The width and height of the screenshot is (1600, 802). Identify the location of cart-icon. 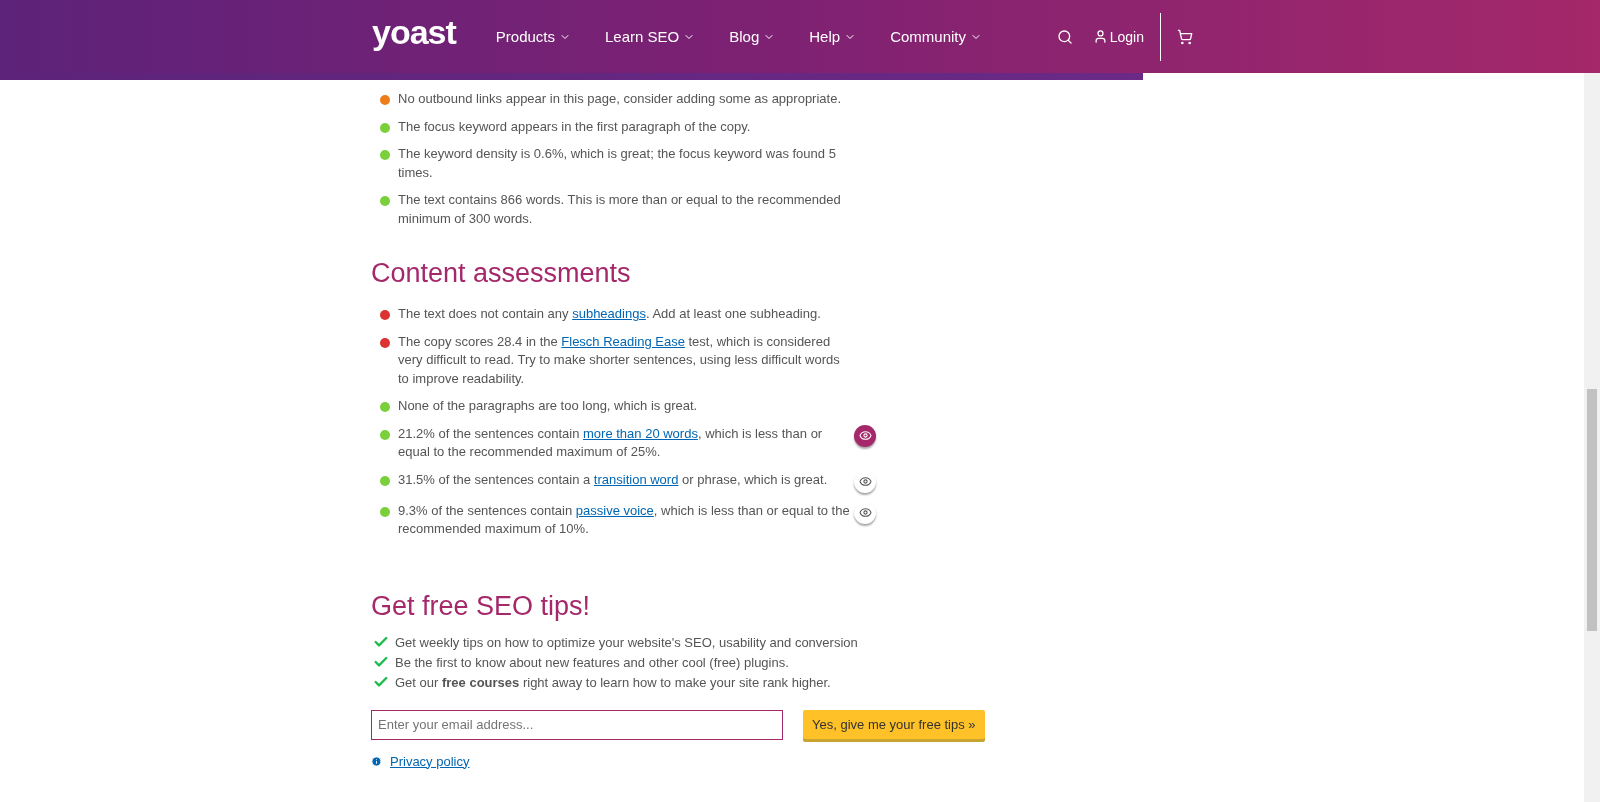
(1185, 36).